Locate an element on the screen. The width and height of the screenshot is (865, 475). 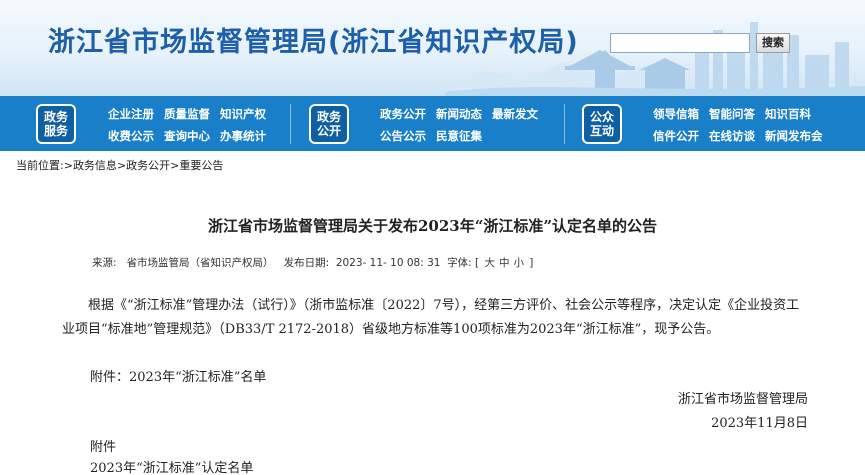
nav-link-query-center: 查询中心 is located at coordinates (187, 136).